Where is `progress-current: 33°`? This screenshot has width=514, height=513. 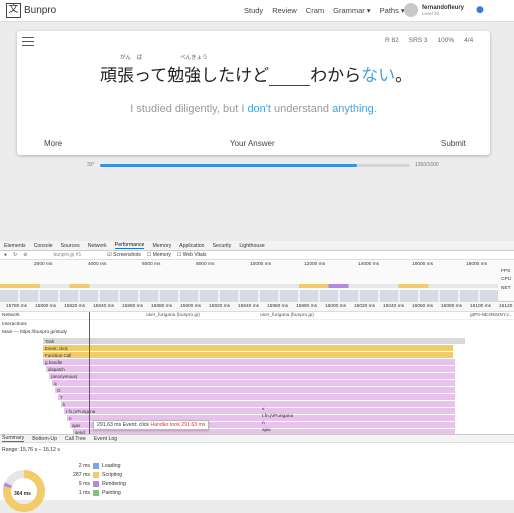 progress-current: 33° is located at coordinates (91, 165).